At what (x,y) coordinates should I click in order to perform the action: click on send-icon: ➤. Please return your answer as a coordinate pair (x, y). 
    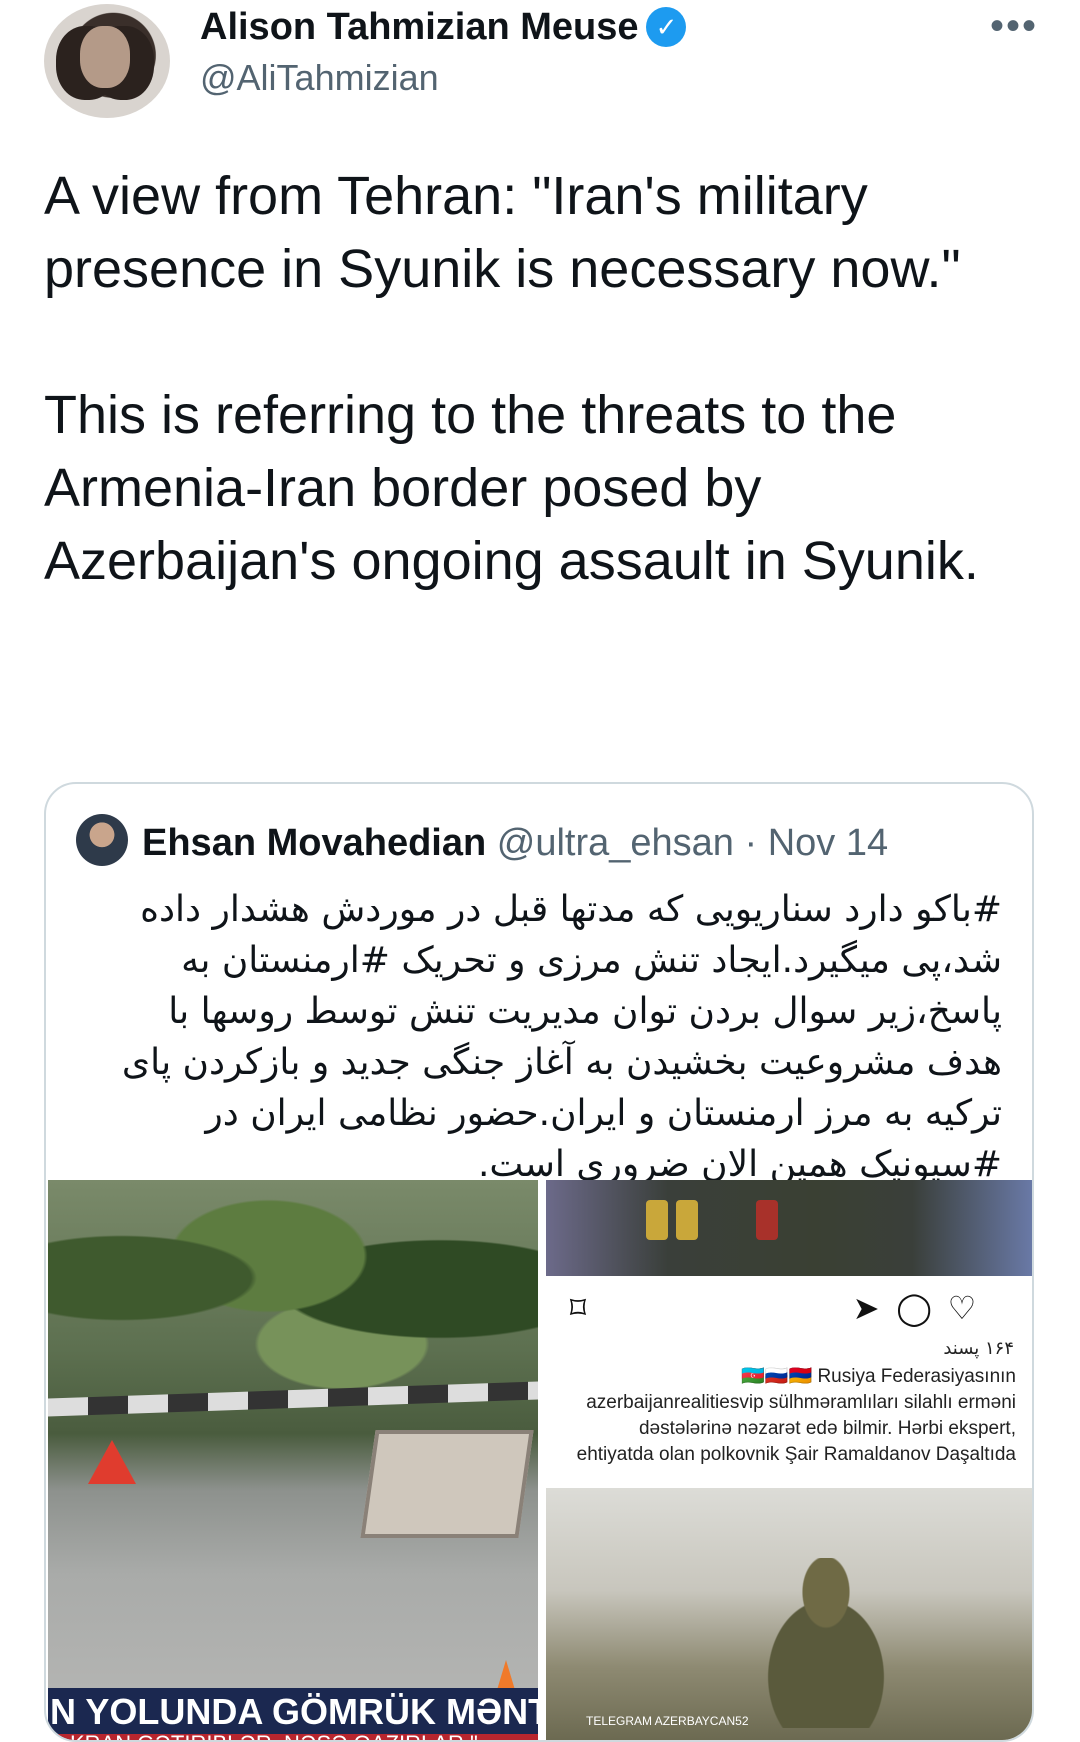
    Looking at the image, I should click on (866, 1308).